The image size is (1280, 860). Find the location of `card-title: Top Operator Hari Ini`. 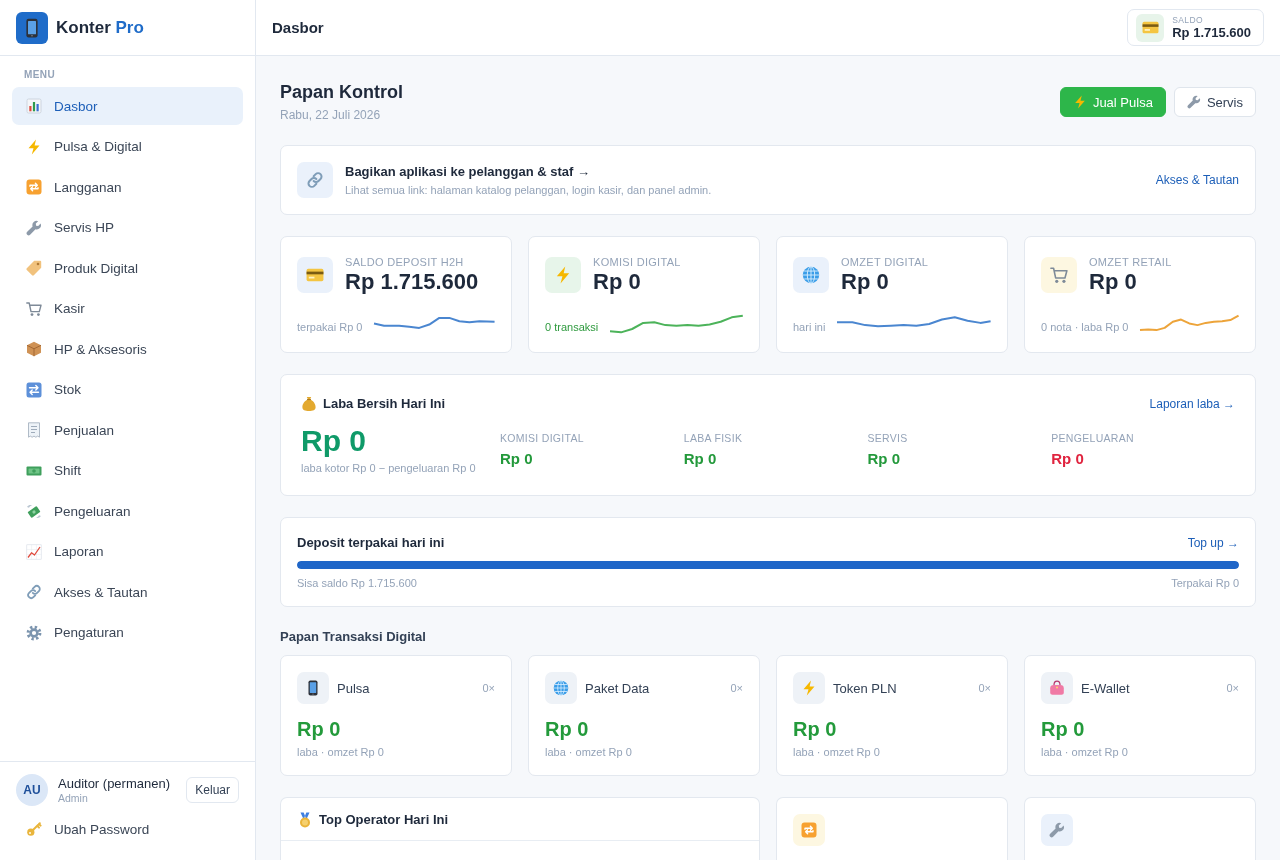

card-title: Top Operator Hari Ini is located at coordinates (384, 820).